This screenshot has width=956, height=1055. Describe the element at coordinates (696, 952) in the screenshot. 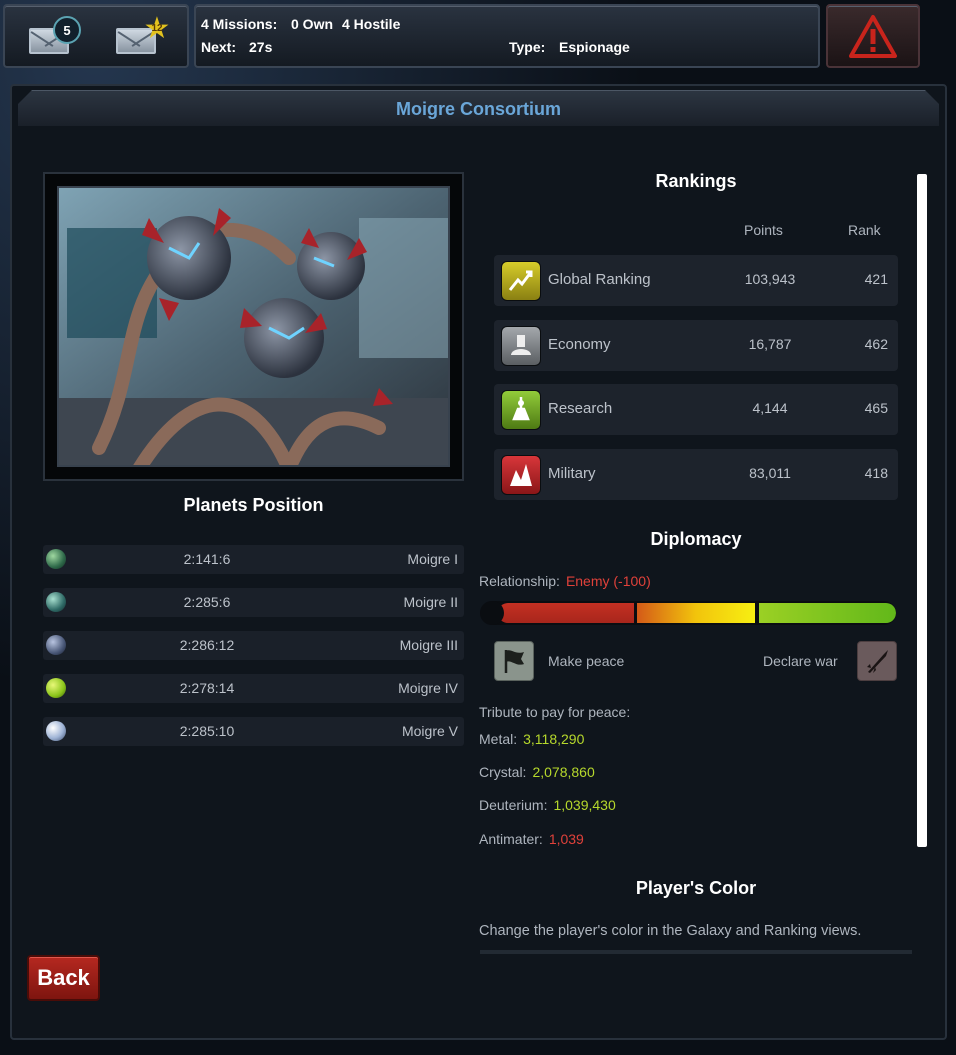

I see `section-divider` at that location.